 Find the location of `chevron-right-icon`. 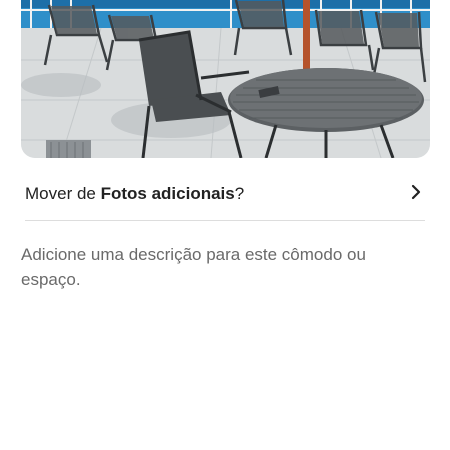

chevron-right-icon is located at coordinates (417, 194).